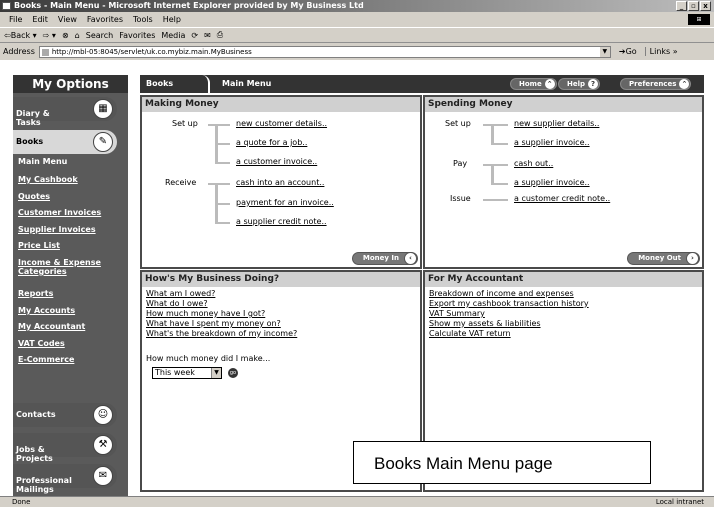  I want to click on question-owe: What do I owe?, so click(283, 304).